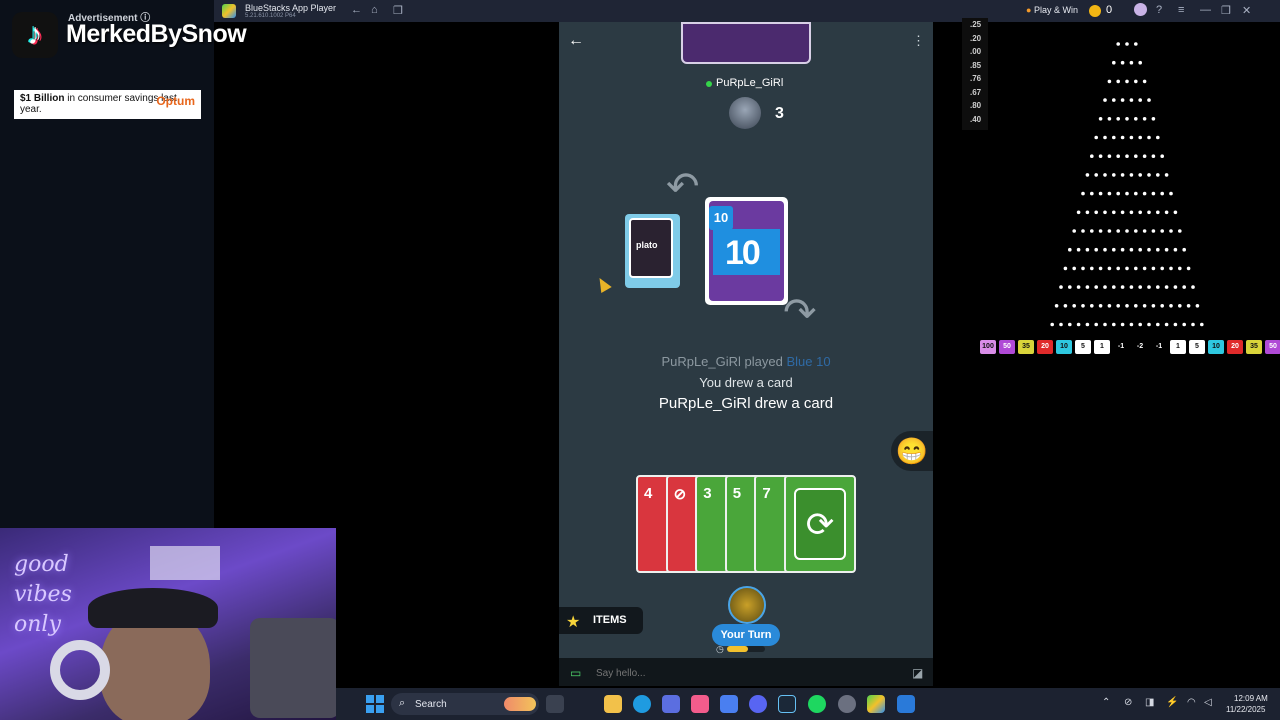  I want to click on reverse-card-icon: ⟳, so click(820, 524).